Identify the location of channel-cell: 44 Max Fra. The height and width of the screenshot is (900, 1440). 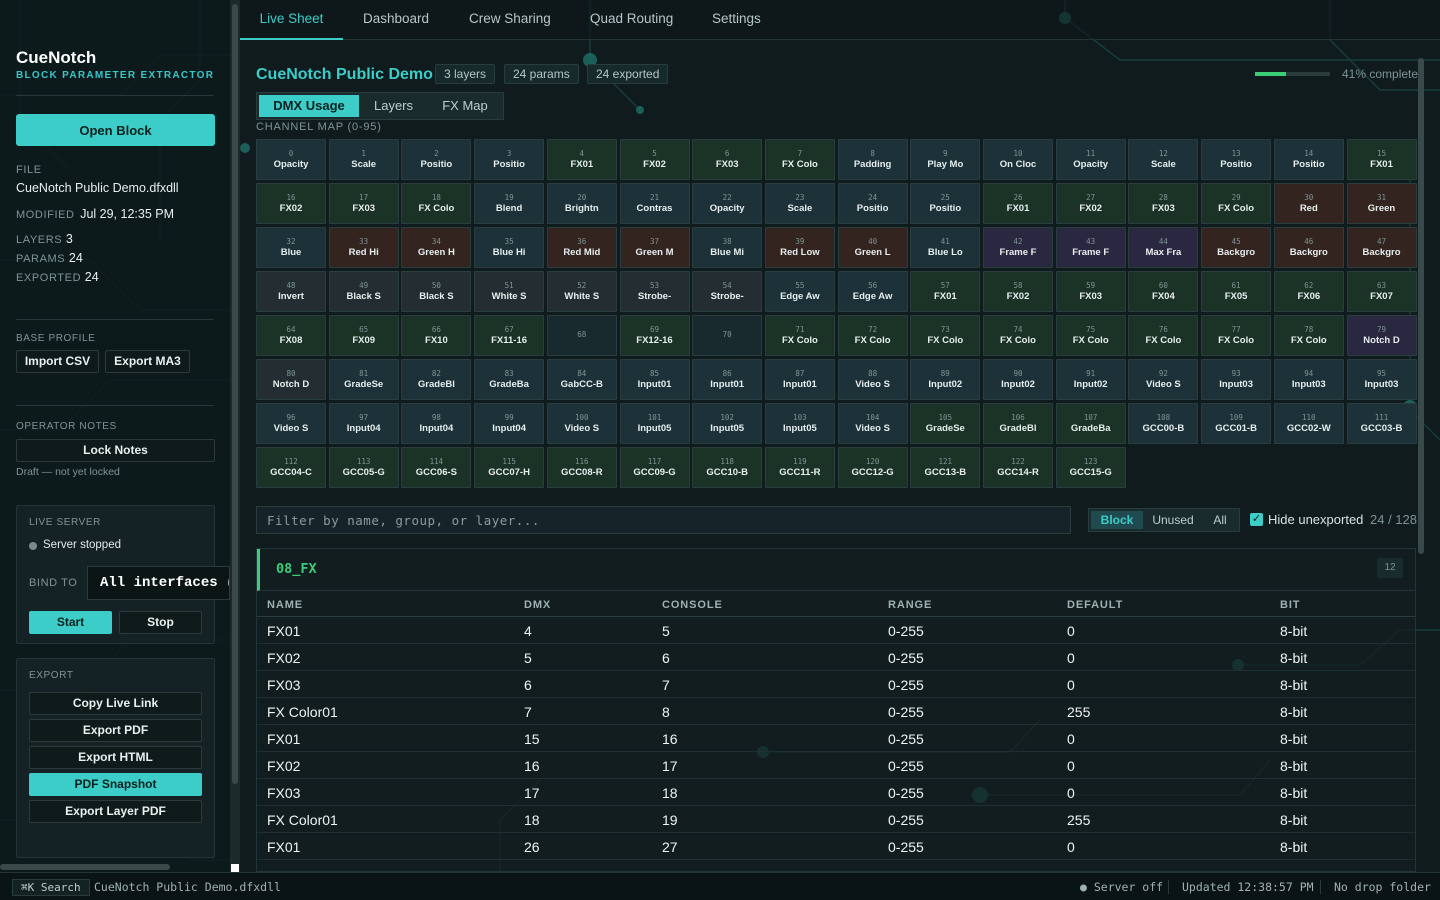
(1163, 247).